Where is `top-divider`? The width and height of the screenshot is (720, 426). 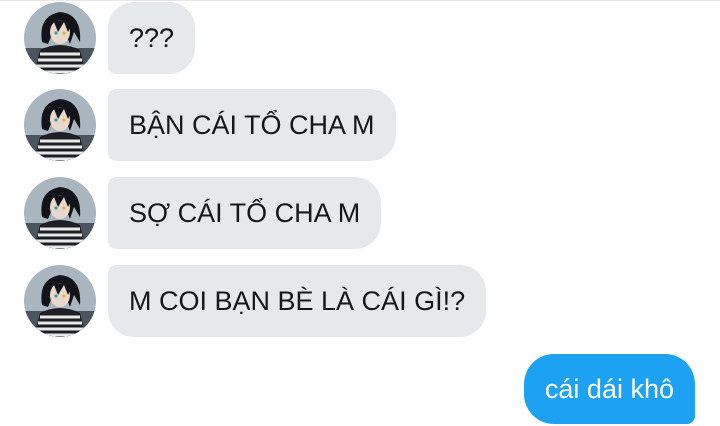 top-divider is located at coordinates (360, 0).